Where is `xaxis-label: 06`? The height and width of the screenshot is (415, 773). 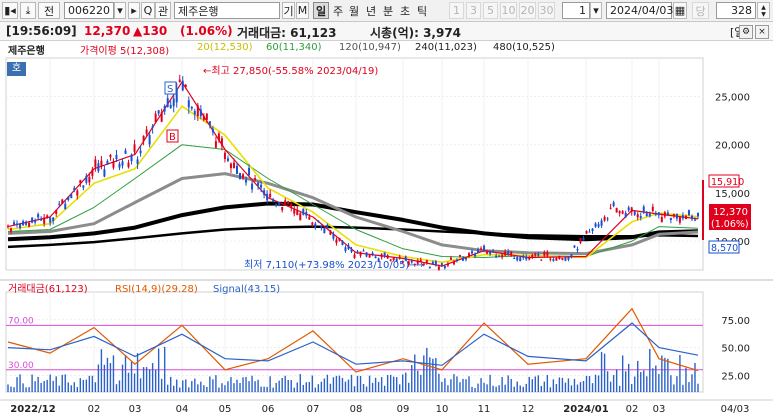
xaxis-label: 06 is located at coordinates (268, 409).